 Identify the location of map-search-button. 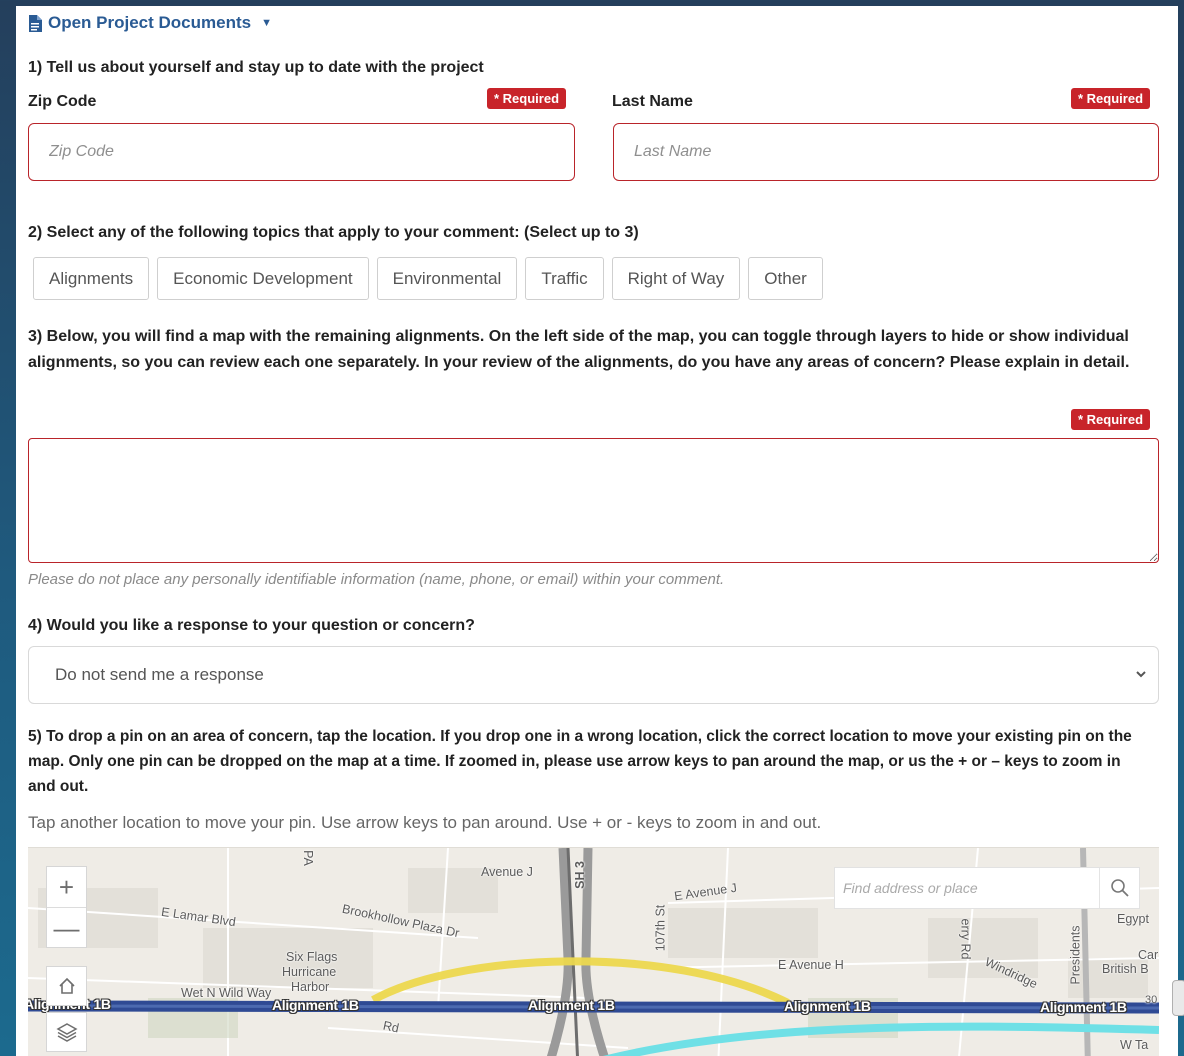
(1119, 888).